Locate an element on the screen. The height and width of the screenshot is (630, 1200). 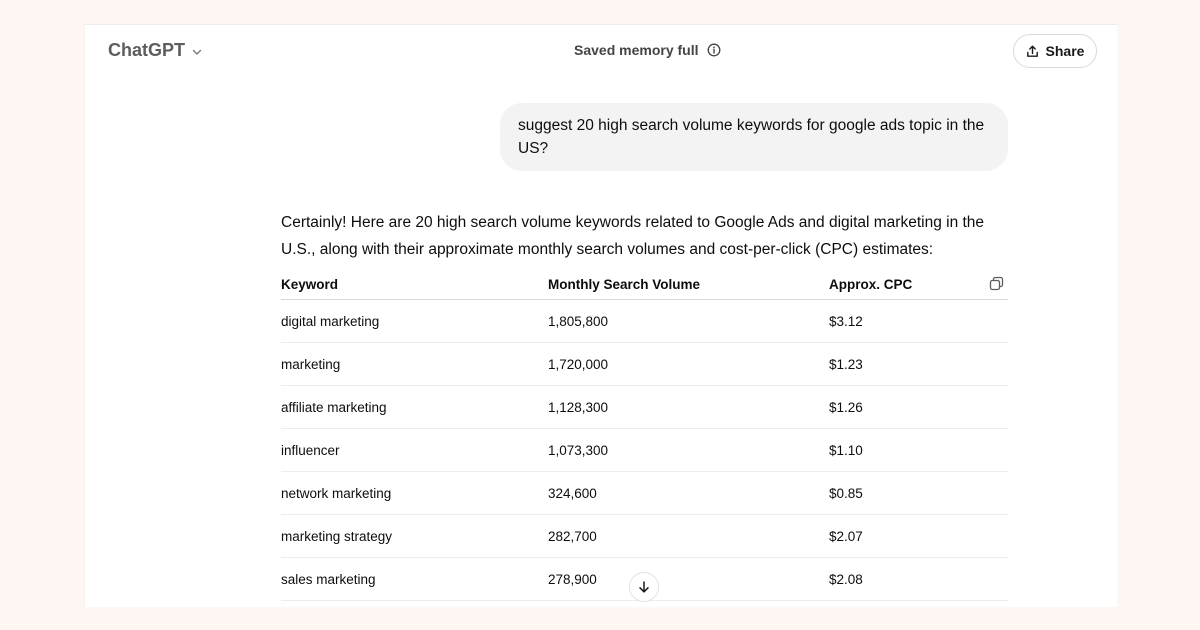
share-icon is located at coordinates (1032, 51).